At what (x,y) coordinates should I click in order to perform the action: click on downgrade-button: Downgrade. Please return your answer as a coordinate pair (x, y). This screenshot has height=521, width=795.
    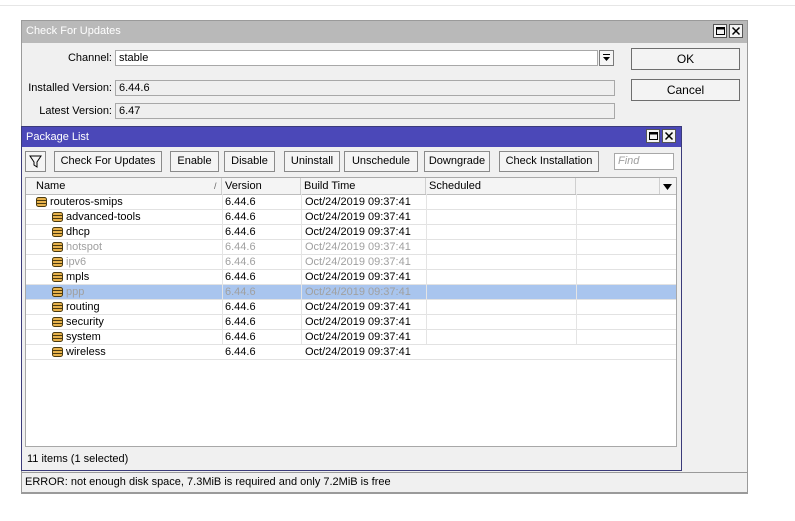
    Looking at the image, I should click on (457, 161).